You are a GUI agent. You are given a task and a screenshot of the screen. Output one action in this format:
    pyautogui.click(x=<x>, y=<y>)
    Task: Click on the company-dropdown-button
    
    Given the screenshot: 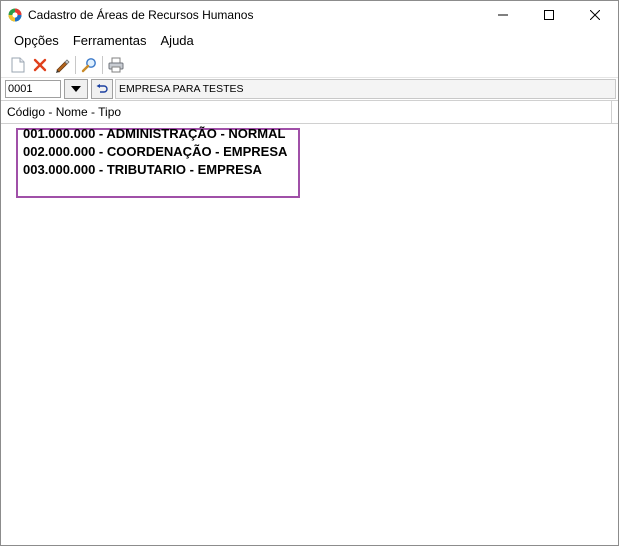 What is the action you would take?
    pyautogui.click(x=76, y=89)
    